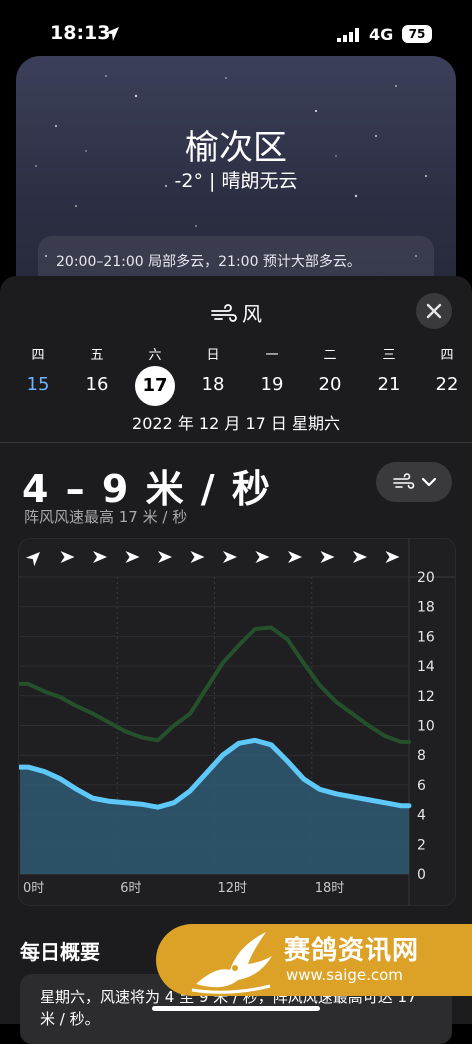 The image size is (472, 1044). What do you see at coordinates (97, 355) in the screenshot?
I see `day-of-week-label: 五` at bounding box center [97, 355].